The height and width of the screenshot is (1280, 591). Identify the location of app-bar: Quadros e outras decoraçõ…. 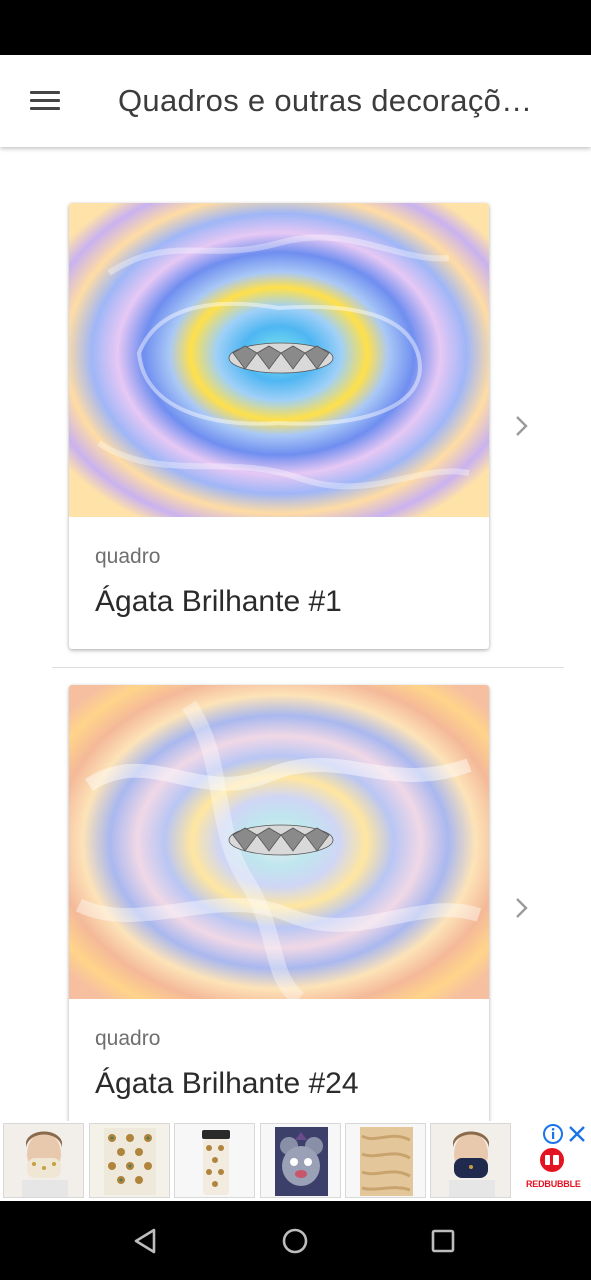
(295, 101).